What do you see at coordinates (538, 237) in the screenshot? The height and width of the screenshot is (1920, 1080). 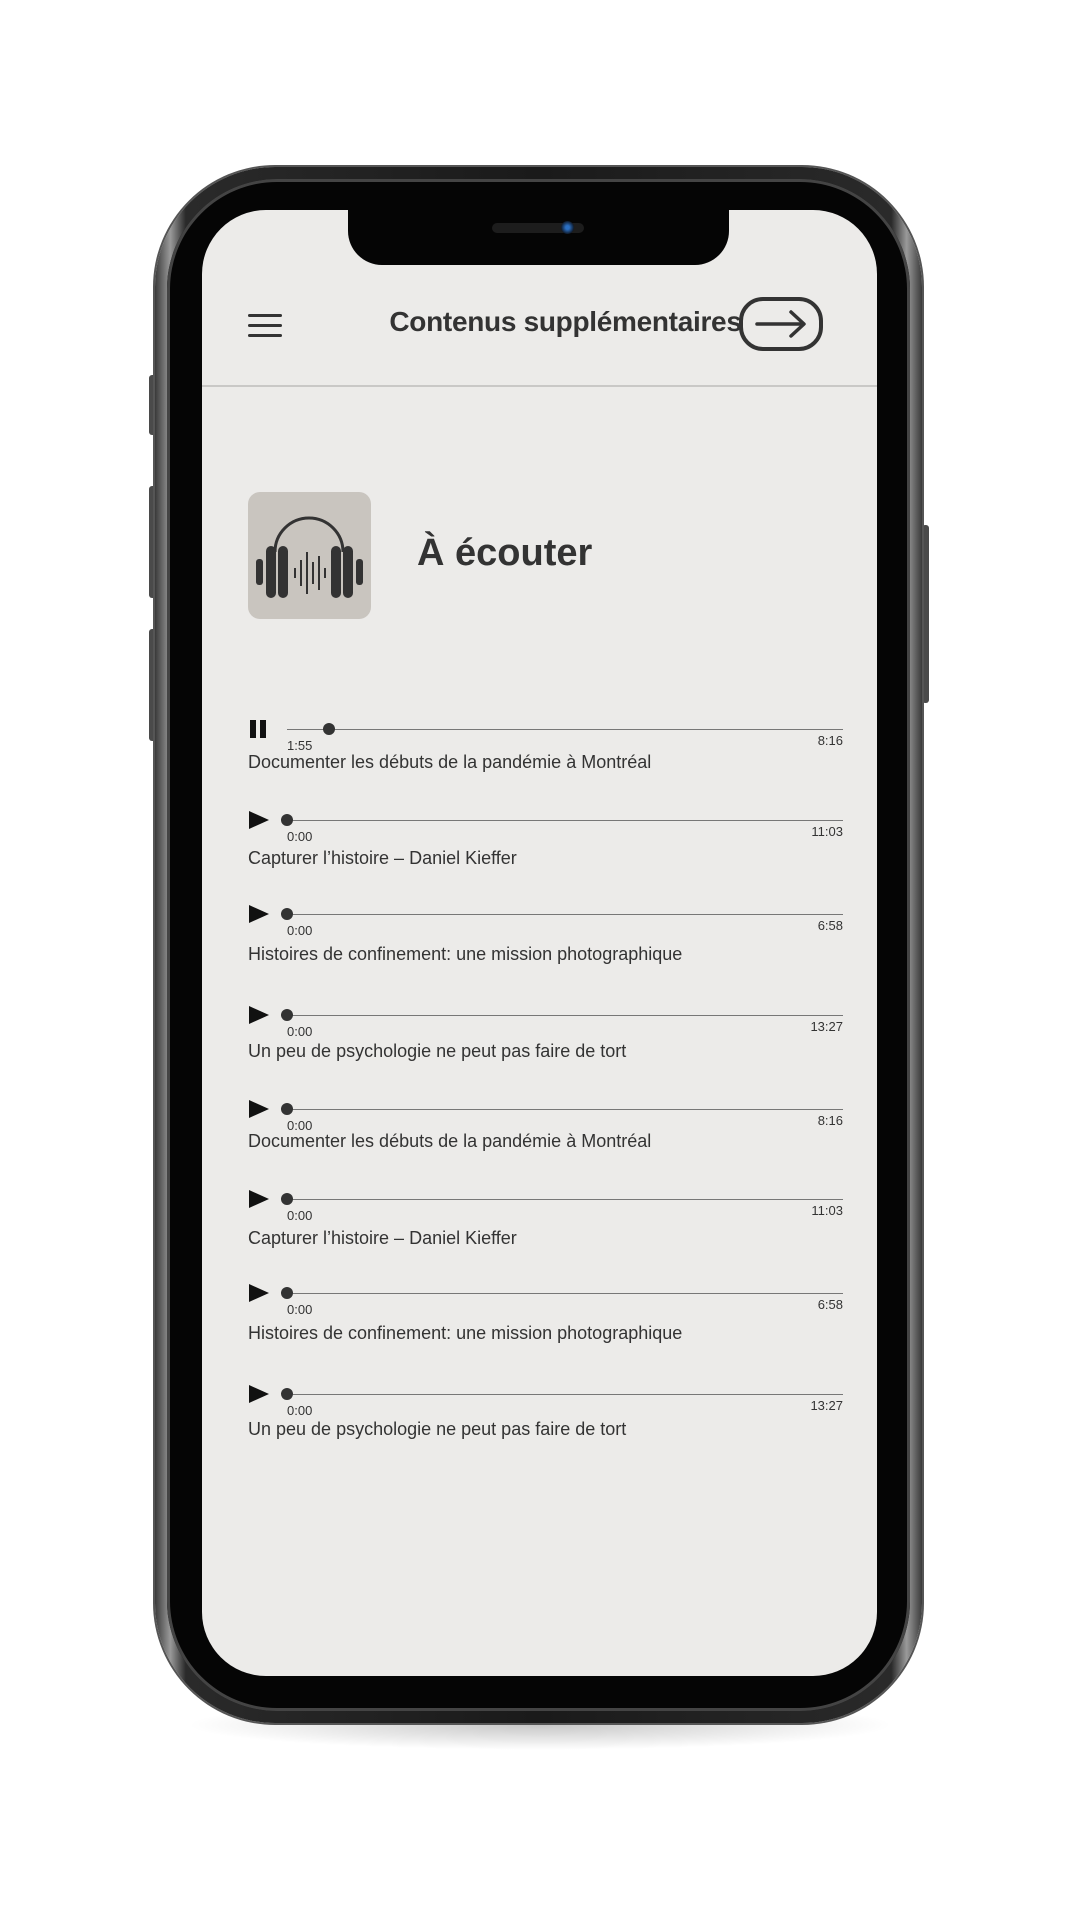 I see `notch` at bounding box center [538, 237].